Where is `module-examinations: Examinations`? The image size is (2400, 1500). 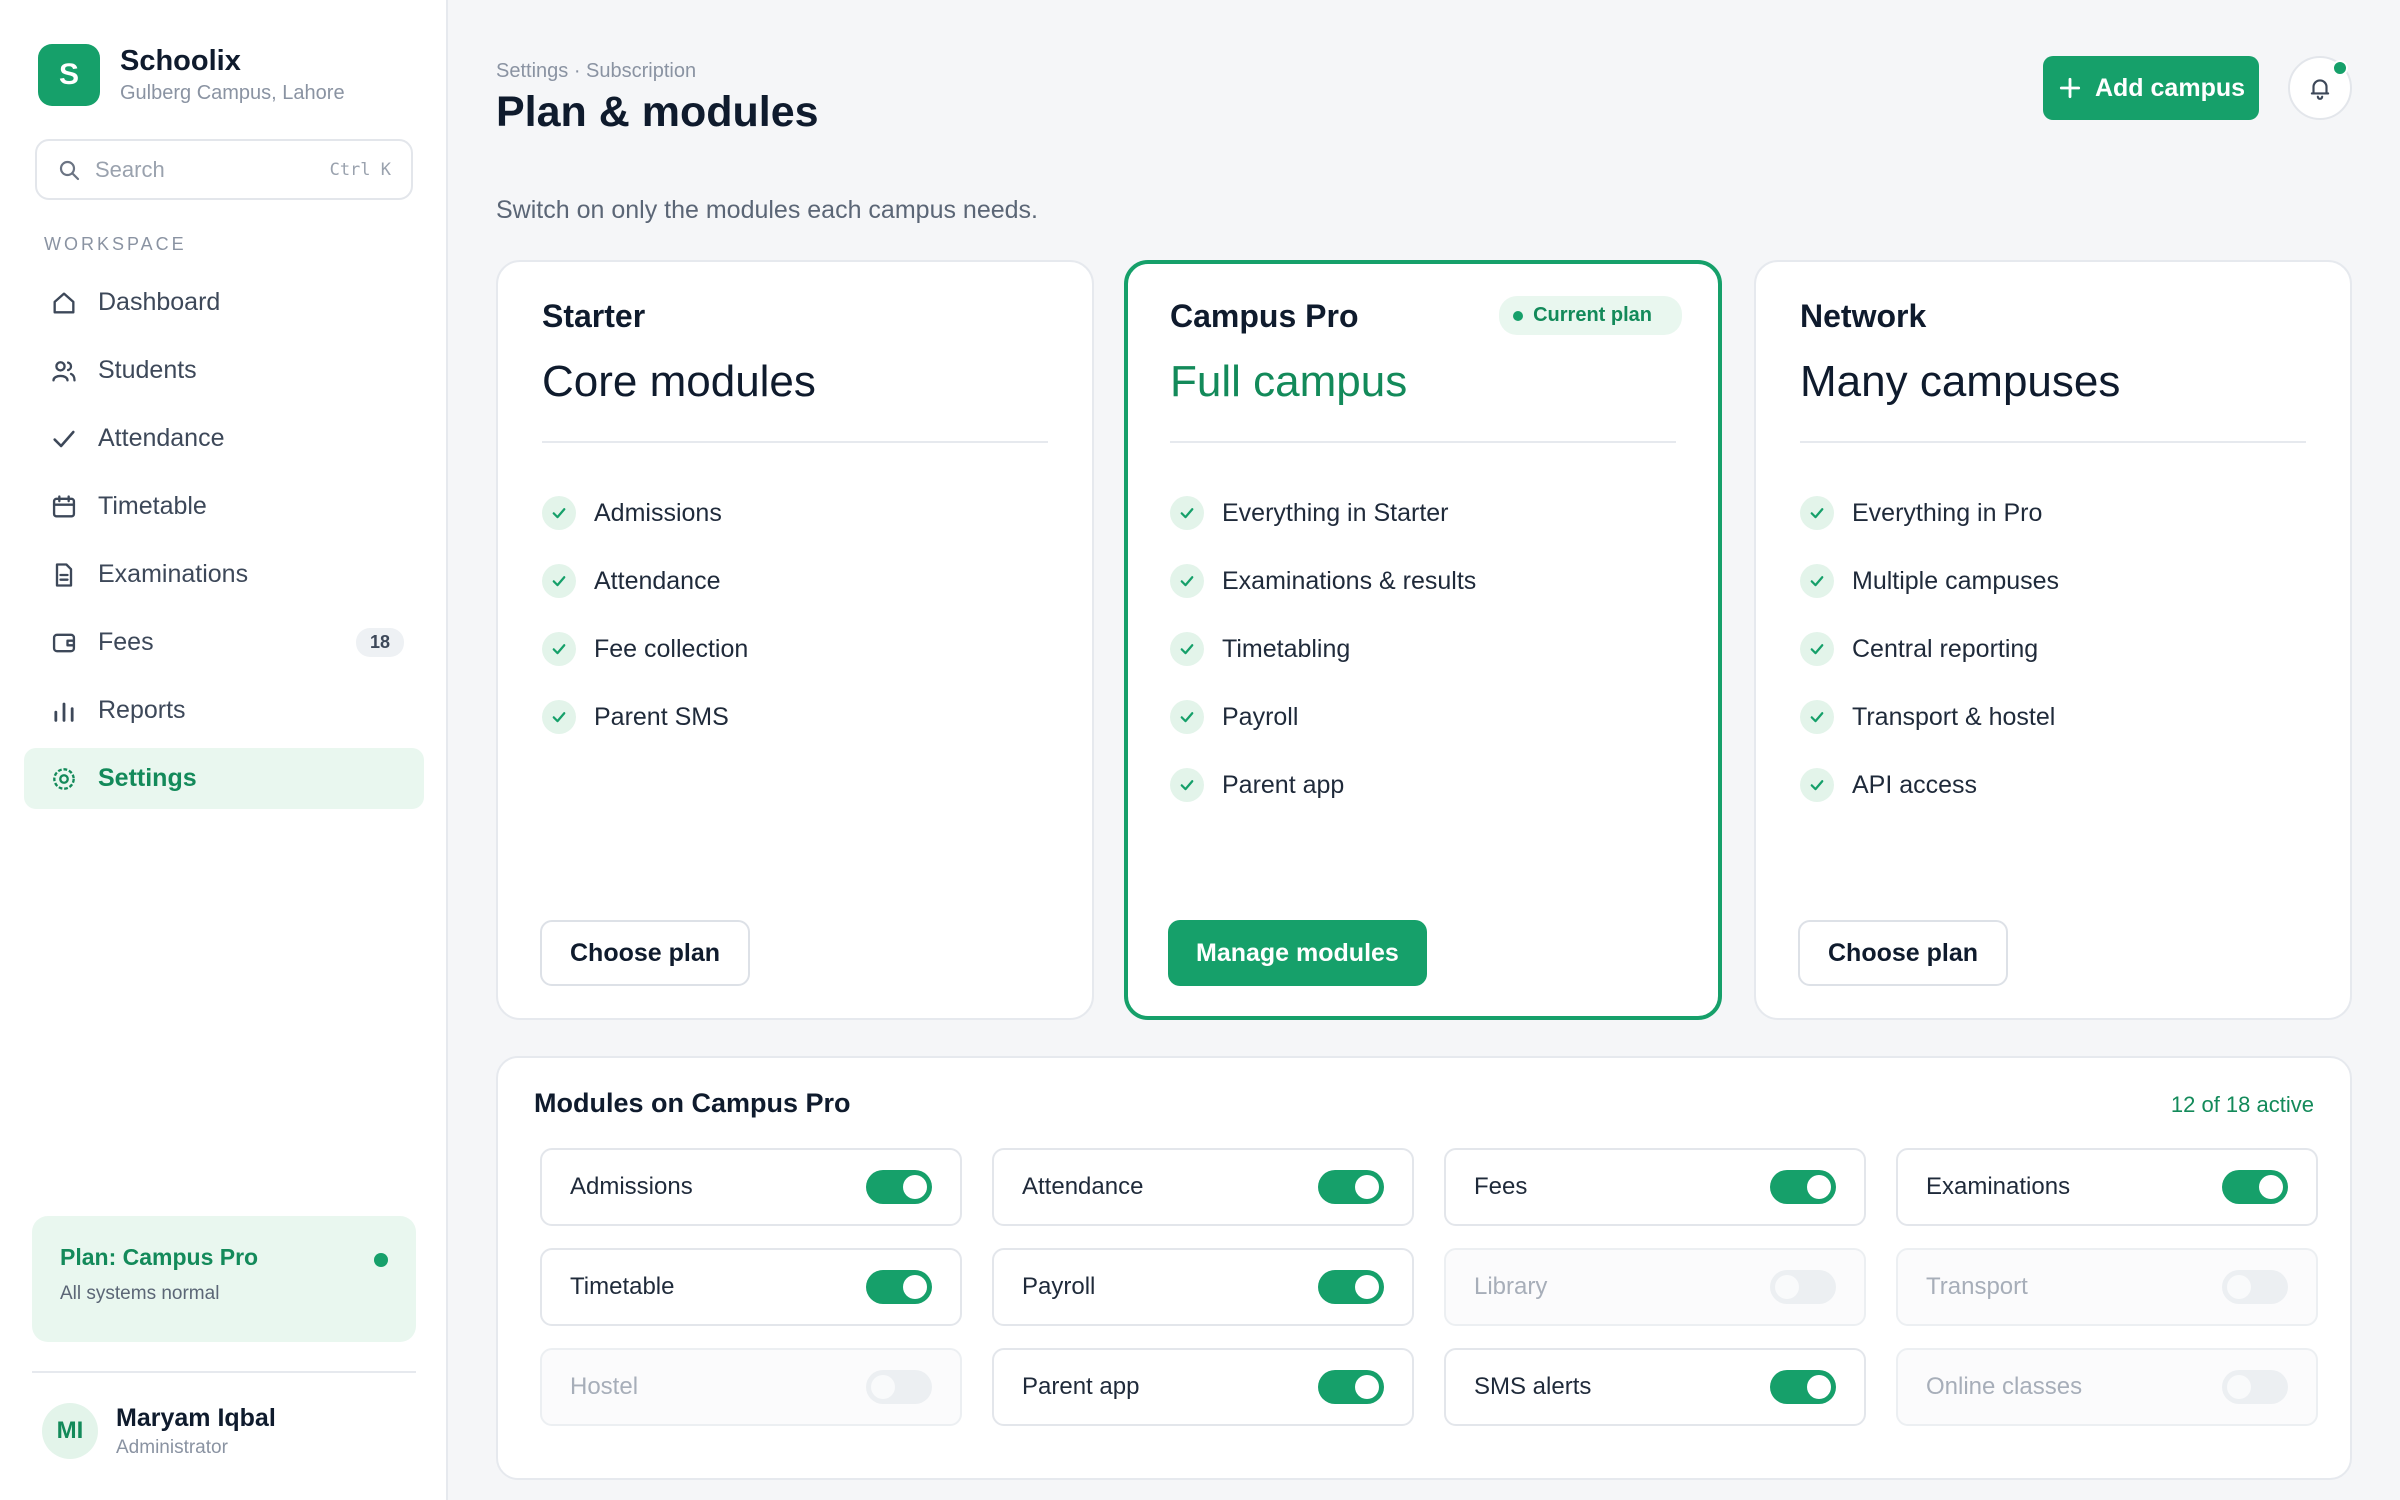
module-examinations: Examinations is located at coordinates (2107, 1187).